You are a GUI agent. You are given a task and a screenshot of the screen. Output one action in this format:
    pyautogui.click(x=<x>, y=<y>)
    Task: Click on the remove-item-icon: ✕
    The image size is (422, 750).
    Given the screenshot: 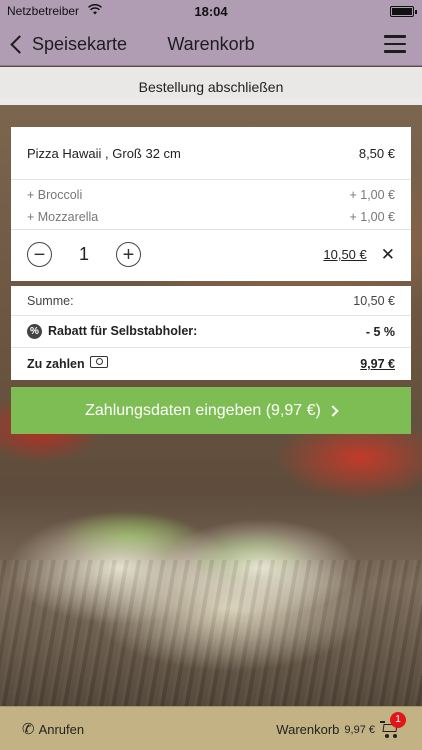 What is the action you would take?
    pyautogui.click(x=388, y=255)
    